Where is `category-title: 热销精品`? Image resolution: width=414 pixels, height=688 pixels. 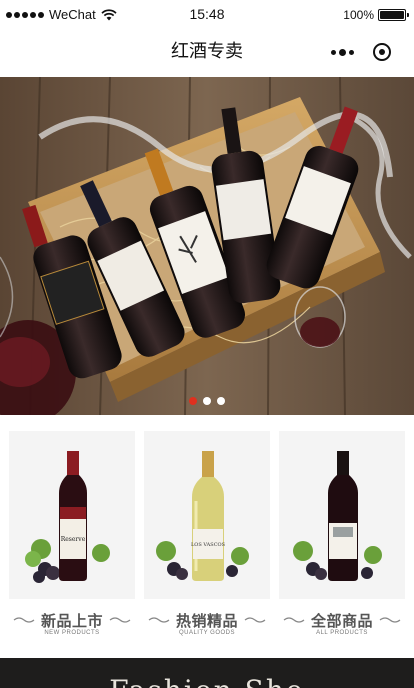 category-title: 热销精品 is located at coordinates (206, 620).